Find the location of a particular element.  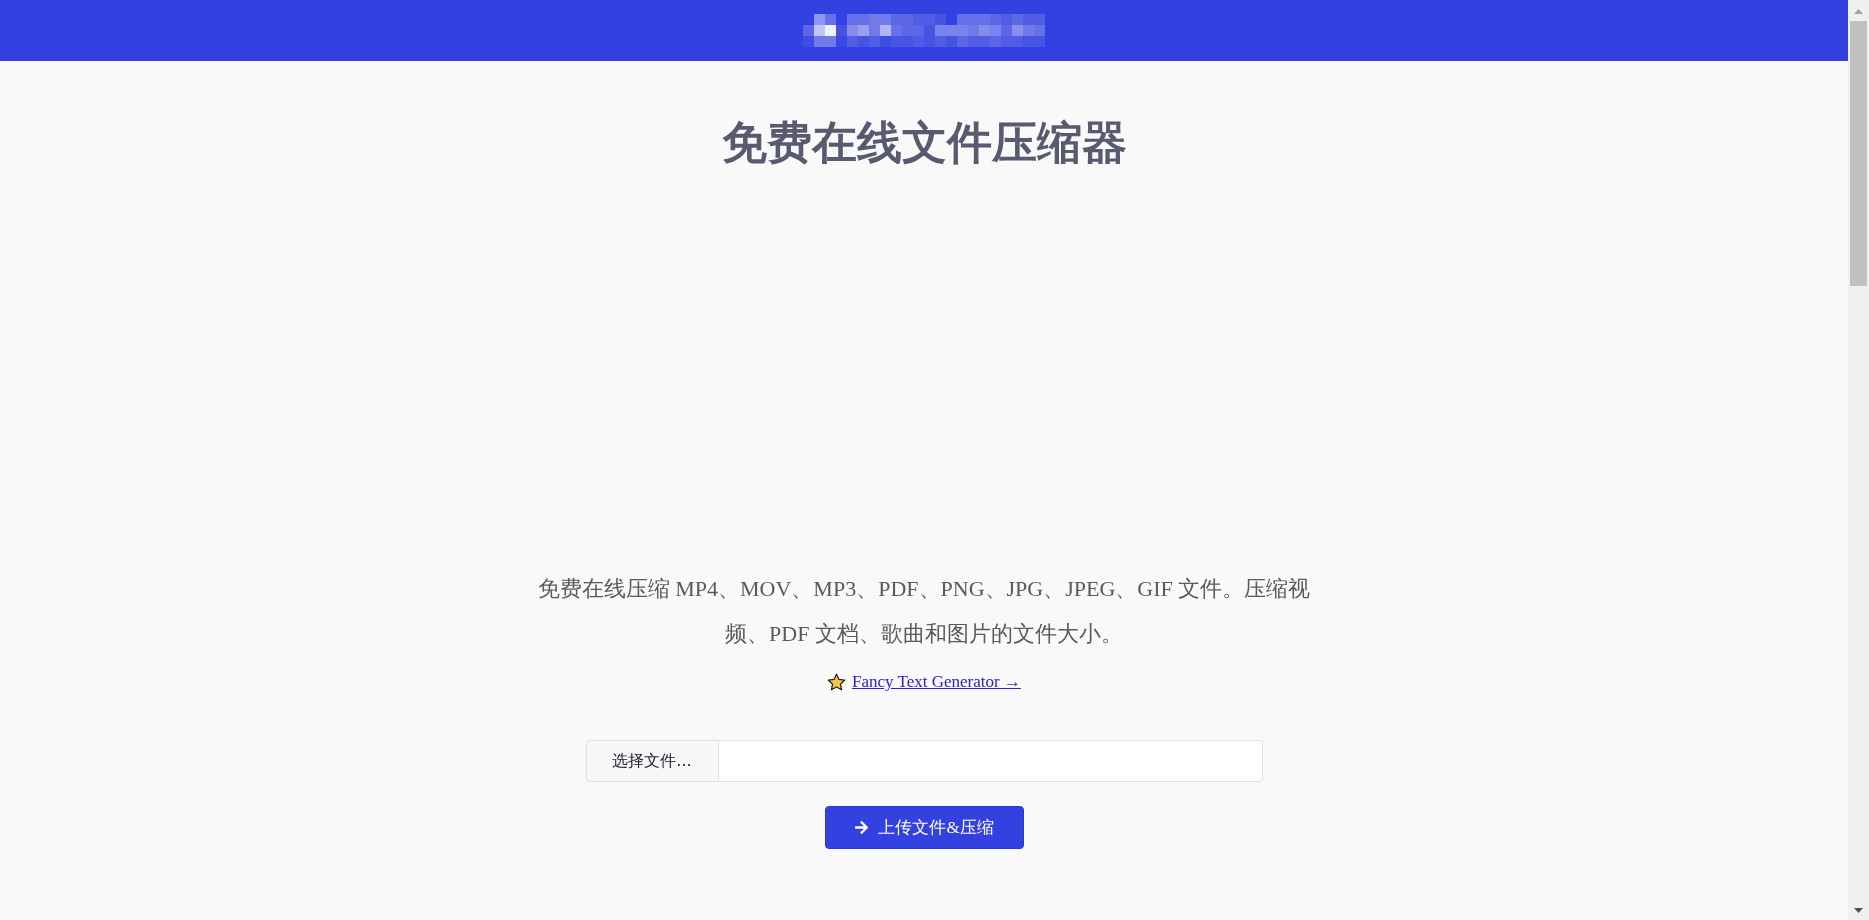

file-name-field is located at coordinates (990, 761).